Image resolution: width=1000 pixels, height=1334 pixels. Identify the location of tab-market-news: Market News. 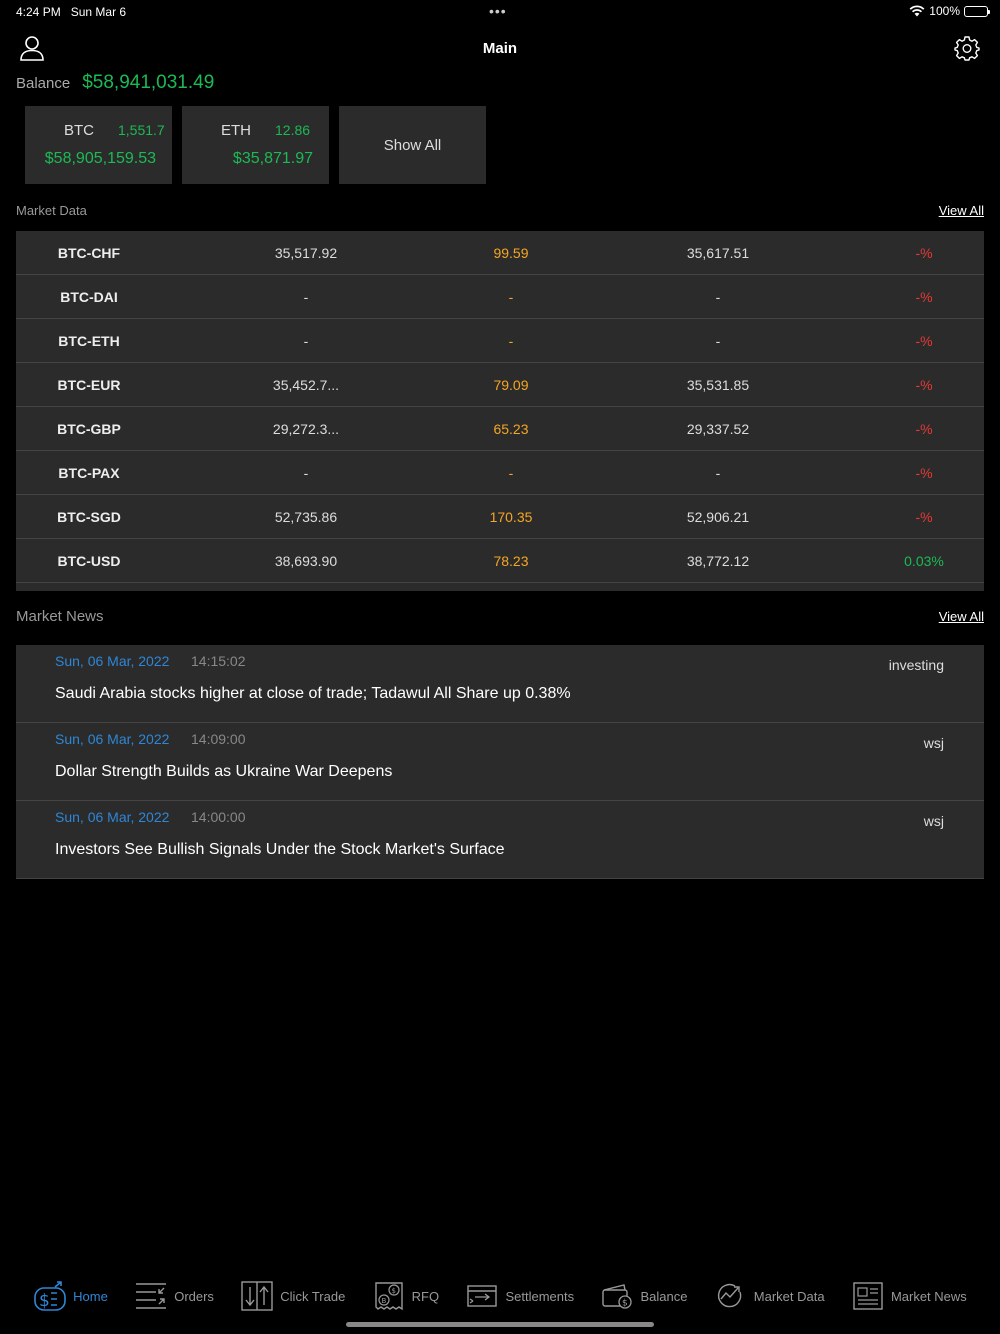
(909, 1296).